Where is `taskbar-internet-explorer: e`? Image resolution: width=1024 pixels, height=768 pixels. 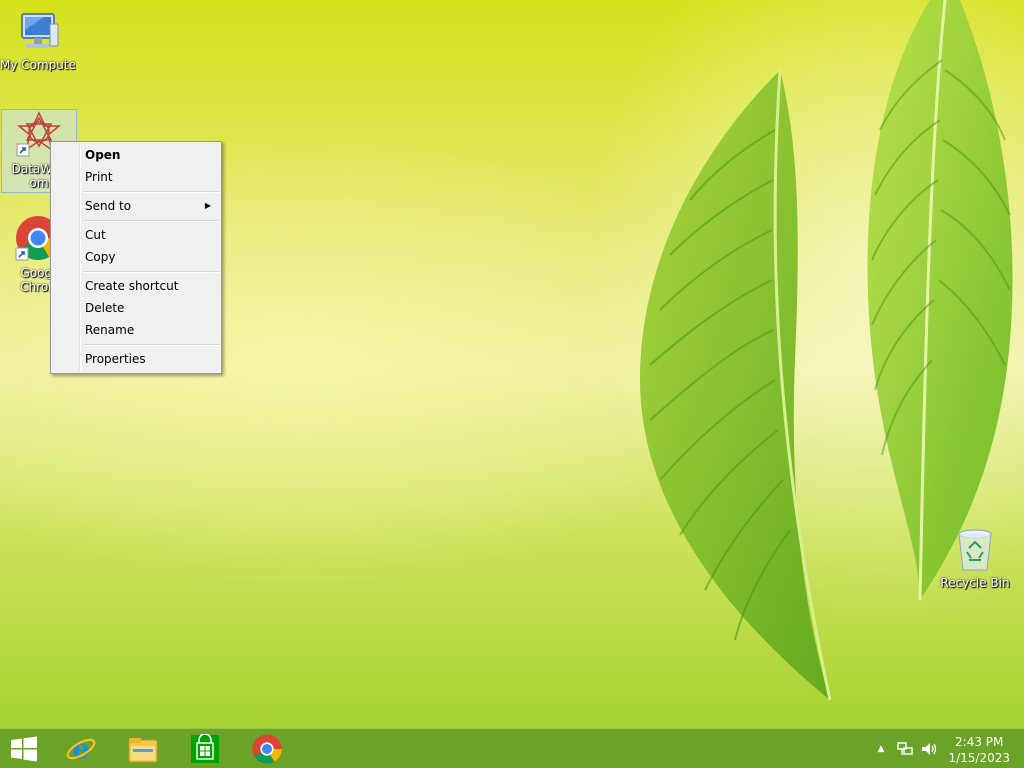
taskbar-internet-explorer: e is located at coordinates (81, 748).